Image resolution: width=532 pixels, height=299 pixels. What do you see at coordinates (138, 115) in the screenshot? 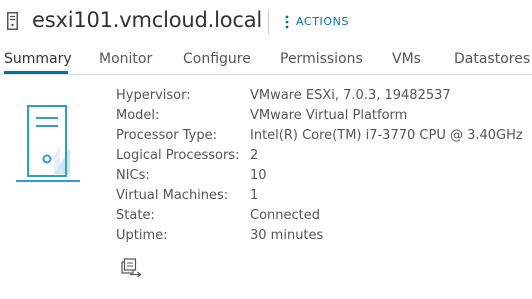
I see `property-label: Model:` at bounding box center [138, 115].